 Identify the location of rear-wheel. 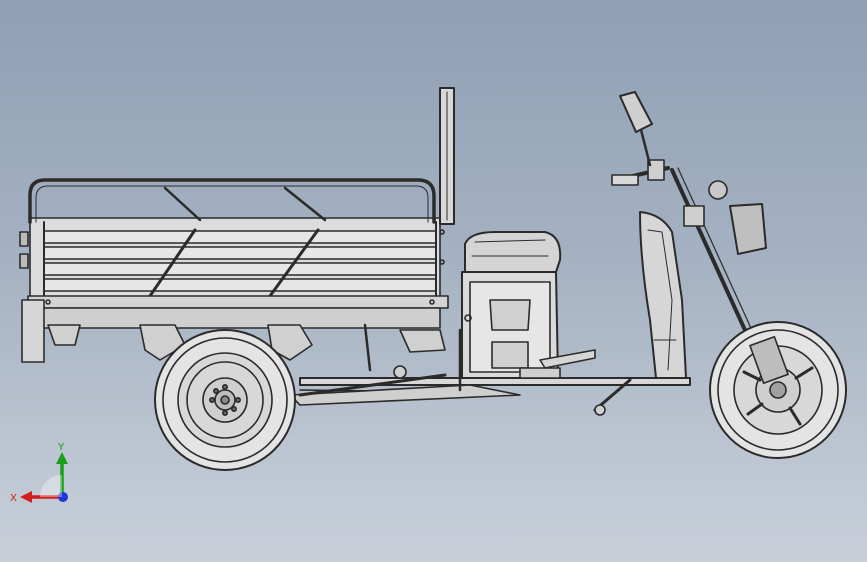
(225, 400).